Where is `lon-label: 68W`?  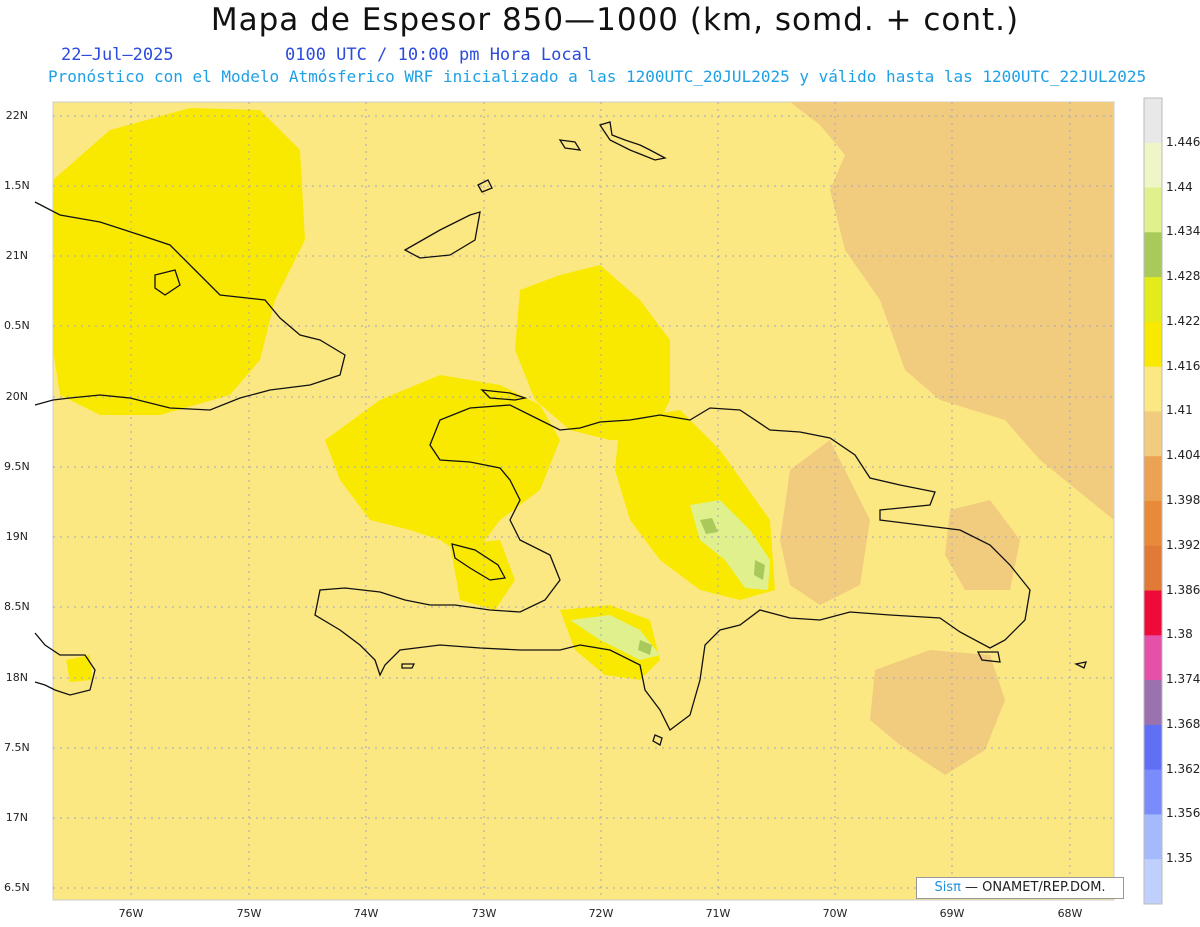
lon-label: 68W is located at coordinates (1070, 913).